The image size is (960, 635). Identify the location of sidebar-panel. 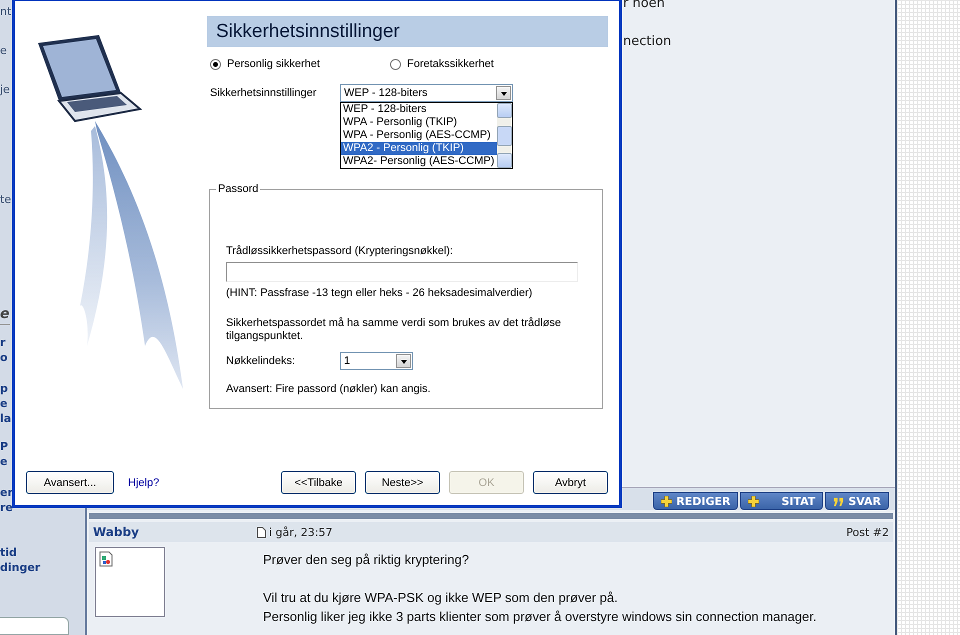
(34, 626).